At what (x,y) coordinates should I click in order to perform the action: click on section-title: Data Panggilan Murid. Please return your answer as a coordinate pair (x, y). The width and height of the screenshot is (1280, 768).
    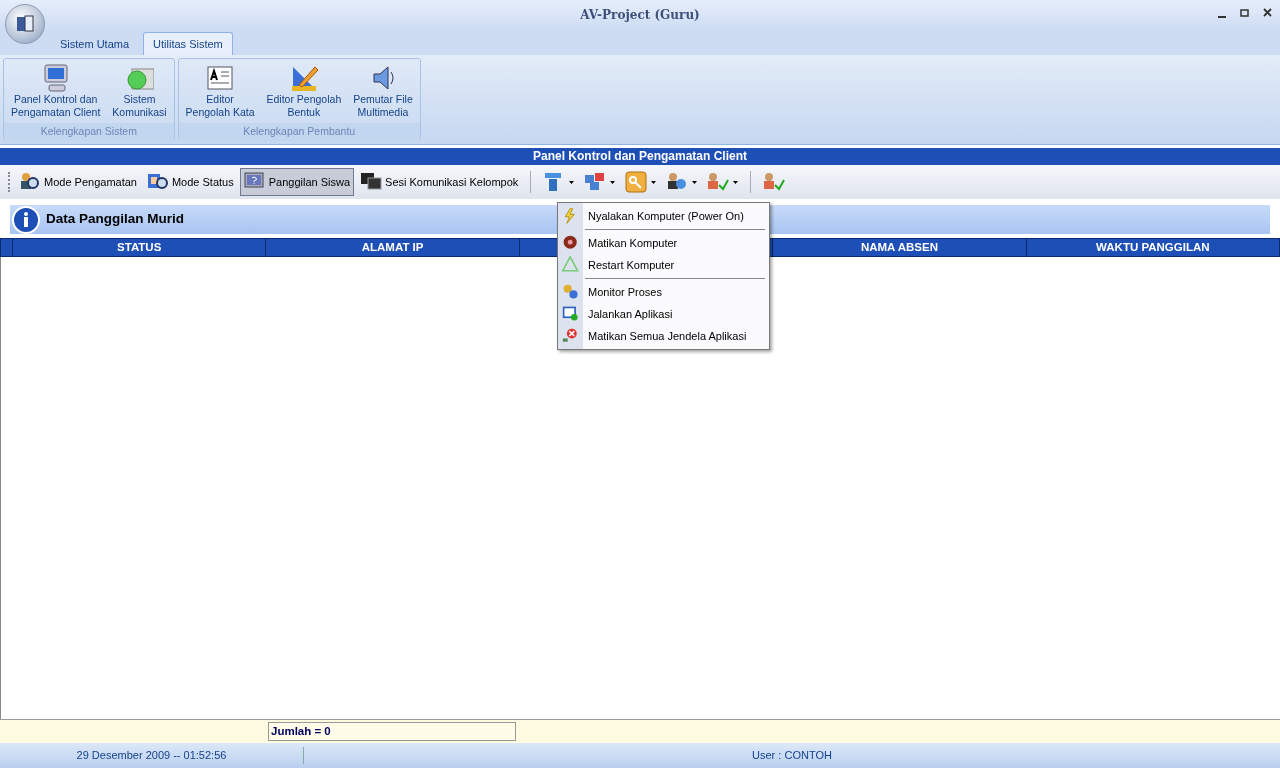
    Looking at the image, I should click on (115, 219).